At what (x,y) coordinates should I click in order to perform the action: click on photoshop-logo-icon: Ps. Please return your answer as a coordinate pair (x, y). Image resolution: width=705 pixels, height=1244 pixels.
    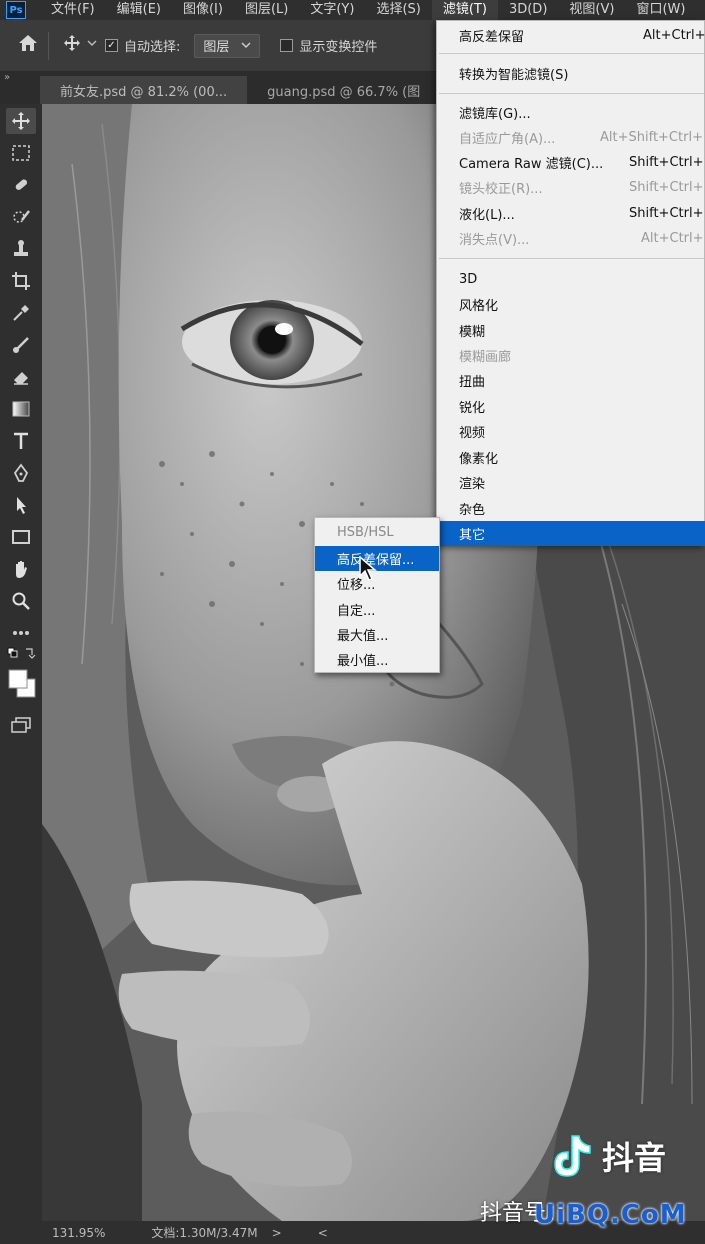
    Looking at the image, I should click on (16, 10).